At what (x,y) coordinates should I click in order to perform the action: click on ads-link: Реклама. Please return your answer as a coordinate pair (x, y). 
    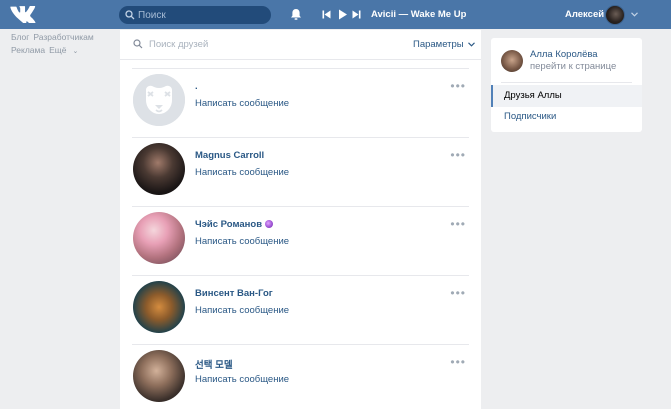
    Looking at the image, I should click on (28, 50).